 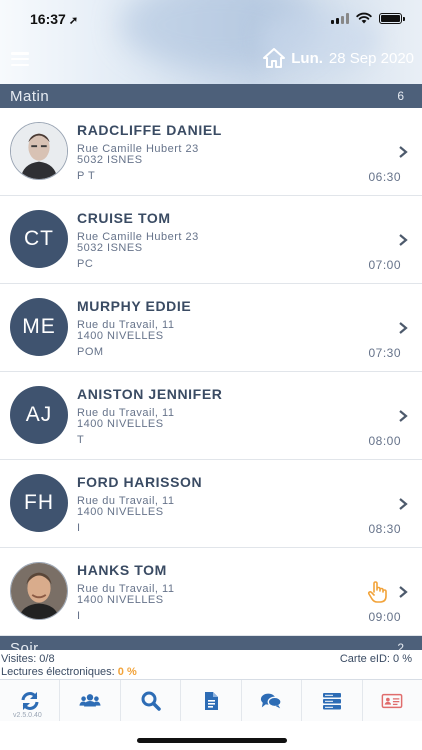 I want to click on sync-icon, so click(x=30, y=701).